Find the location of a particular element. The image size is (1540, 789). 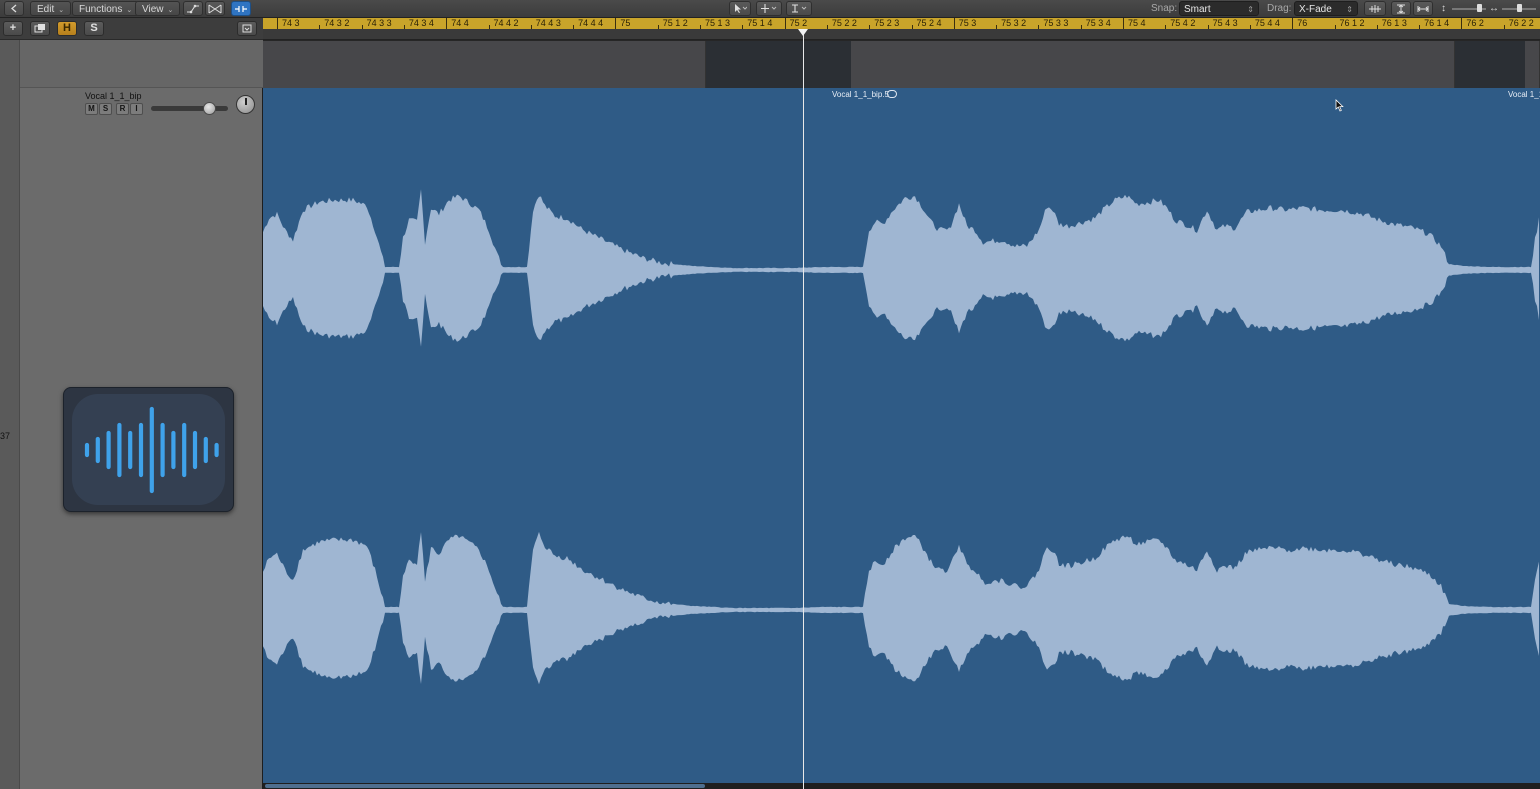

solo-button: S is located at coordinates (105, 109).